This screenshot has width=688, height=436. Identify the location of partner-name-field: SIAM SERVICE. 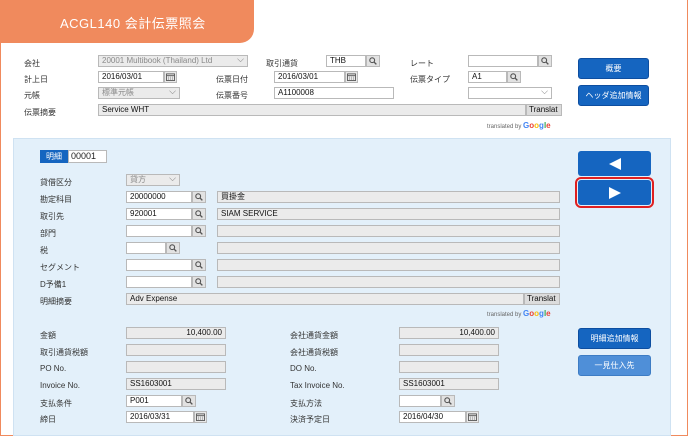
(388, 214).